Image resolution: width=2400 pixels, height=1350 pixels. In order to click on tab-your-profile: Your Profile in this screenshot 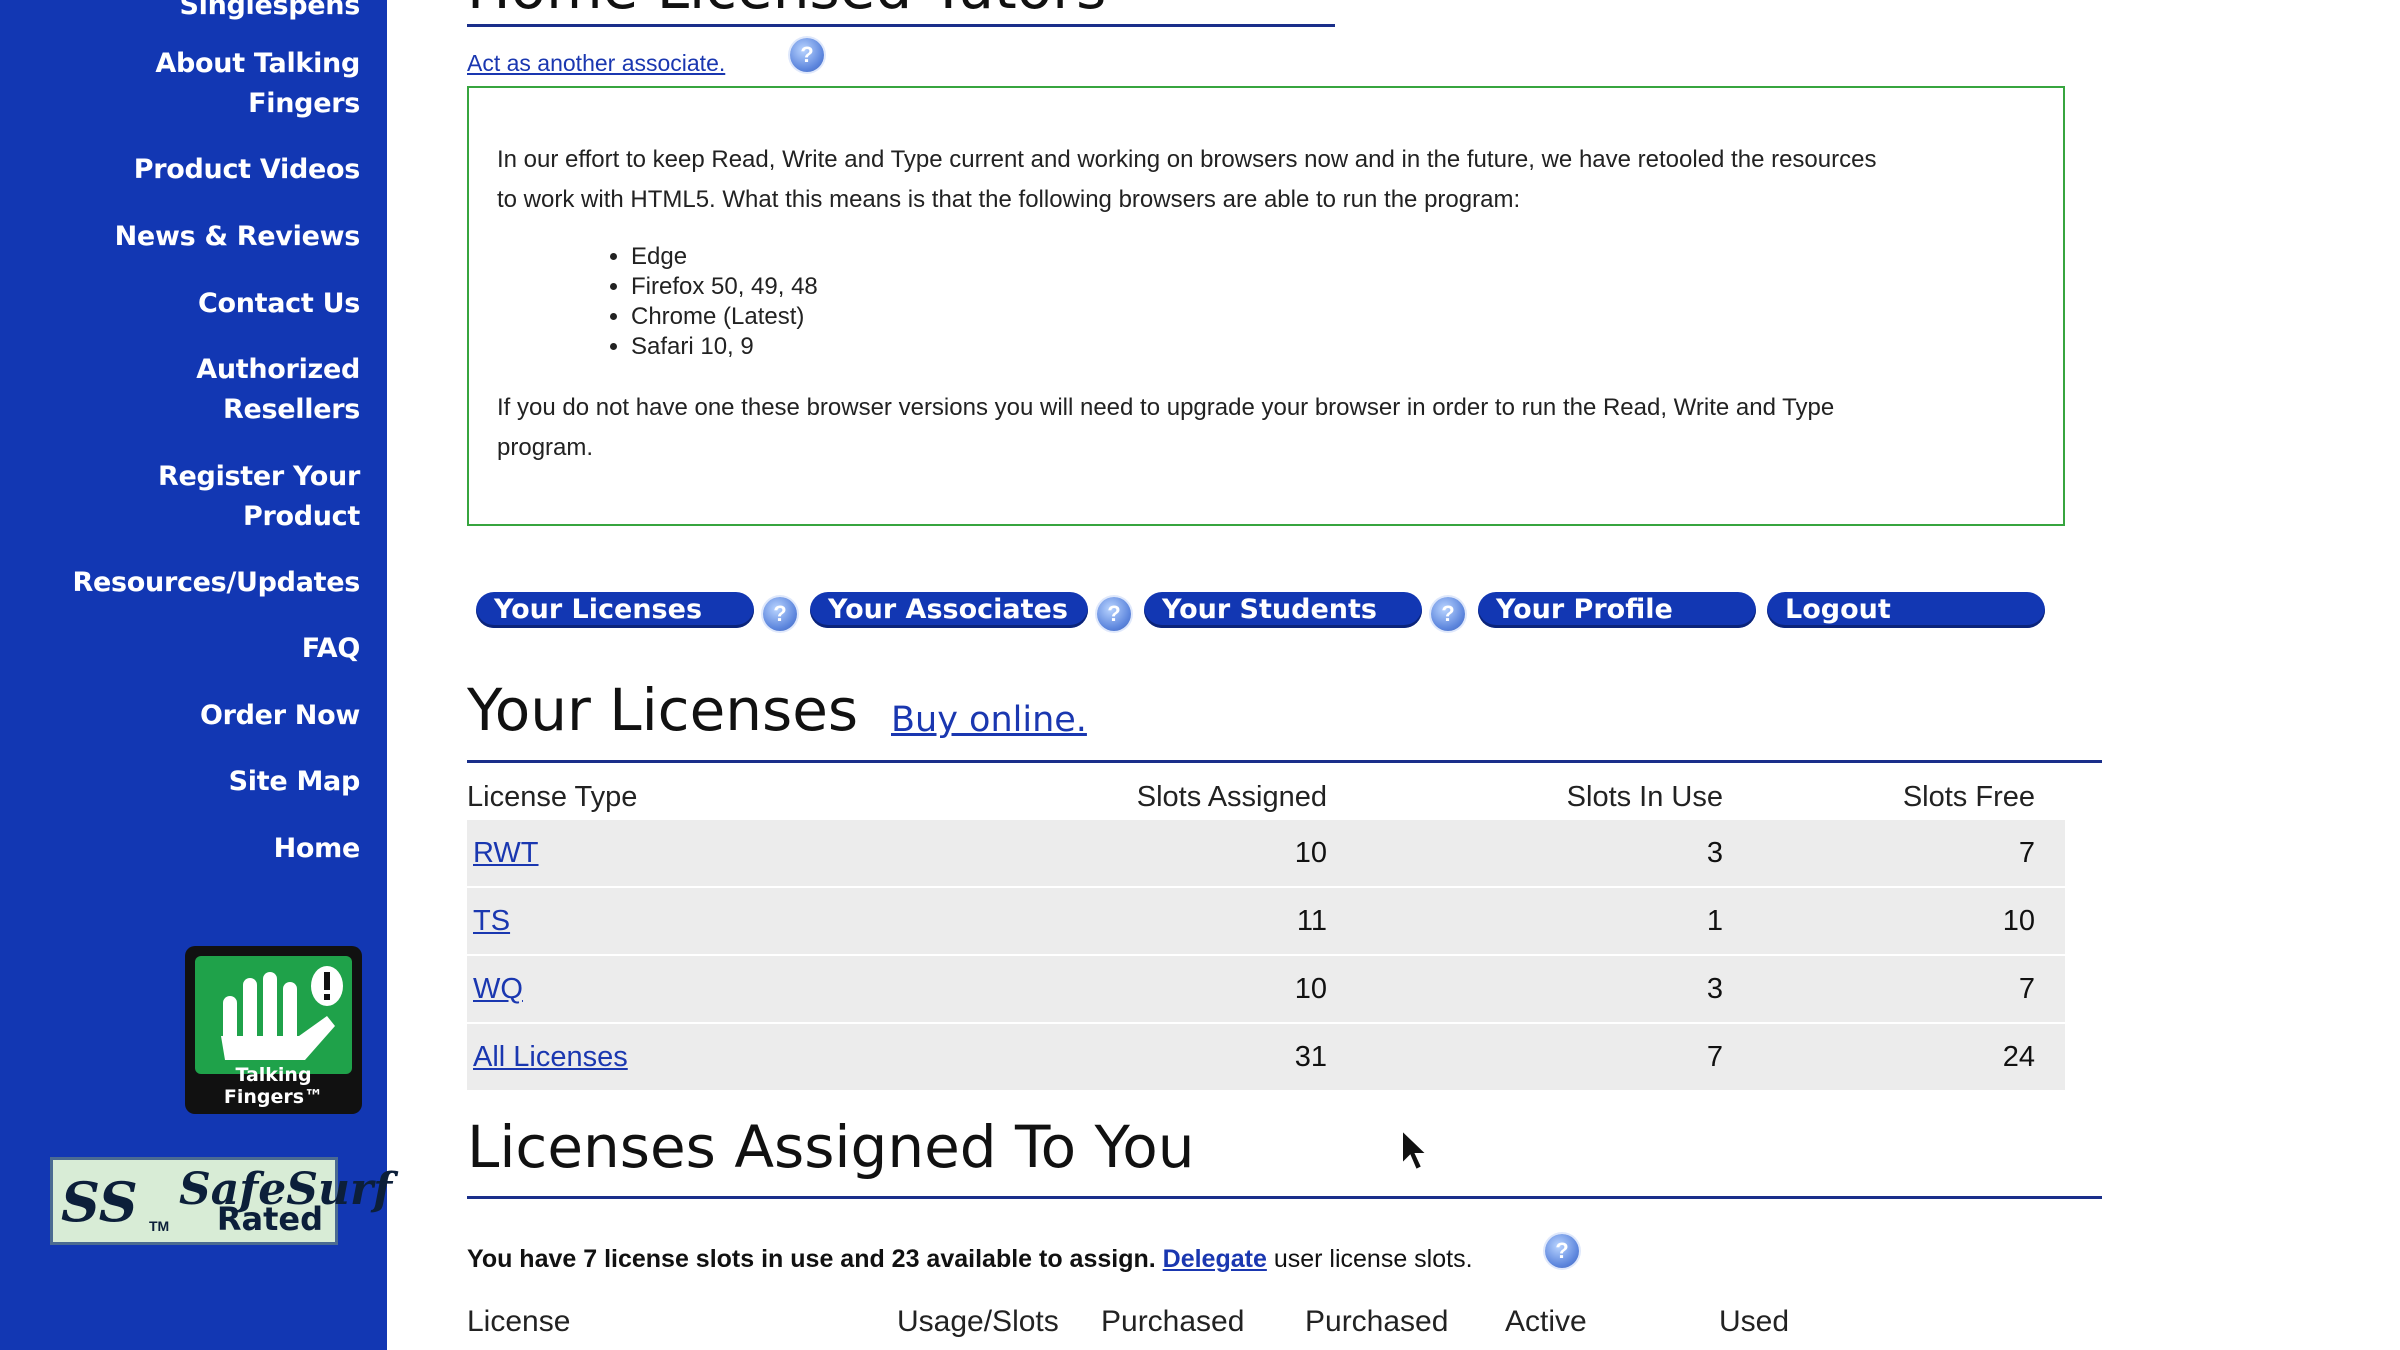, I will do `click(1617, 610)`.